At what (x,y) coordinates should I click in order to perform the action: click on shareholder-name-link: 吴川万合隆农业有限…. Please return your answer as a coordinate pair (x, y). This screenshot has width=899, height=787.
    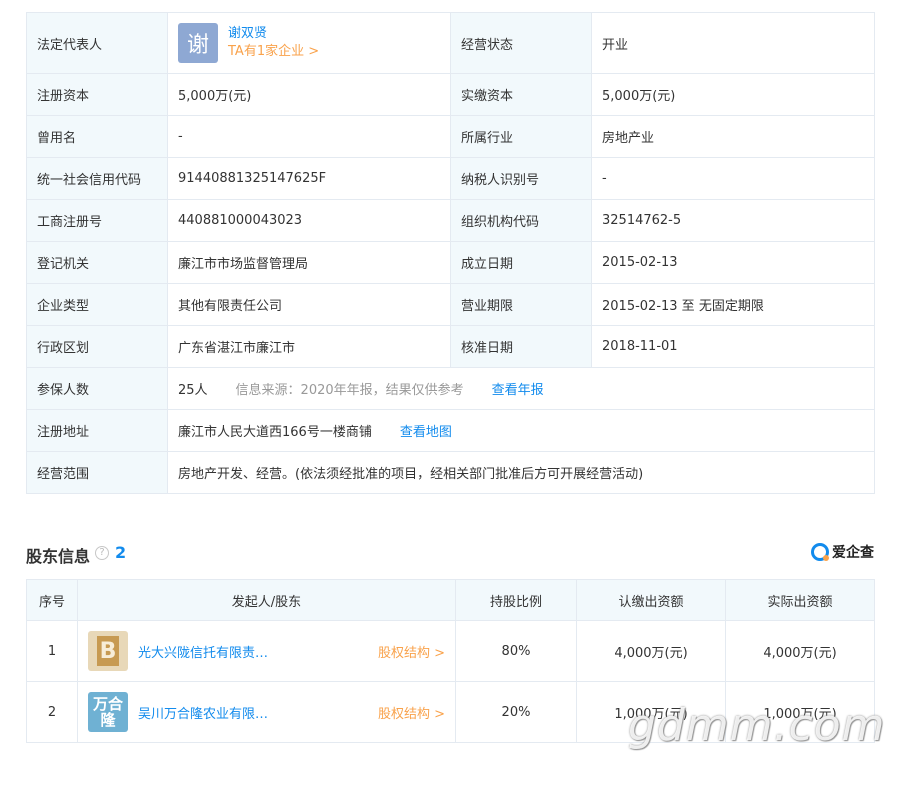
    Looking at the image, I should click on (254, 712).